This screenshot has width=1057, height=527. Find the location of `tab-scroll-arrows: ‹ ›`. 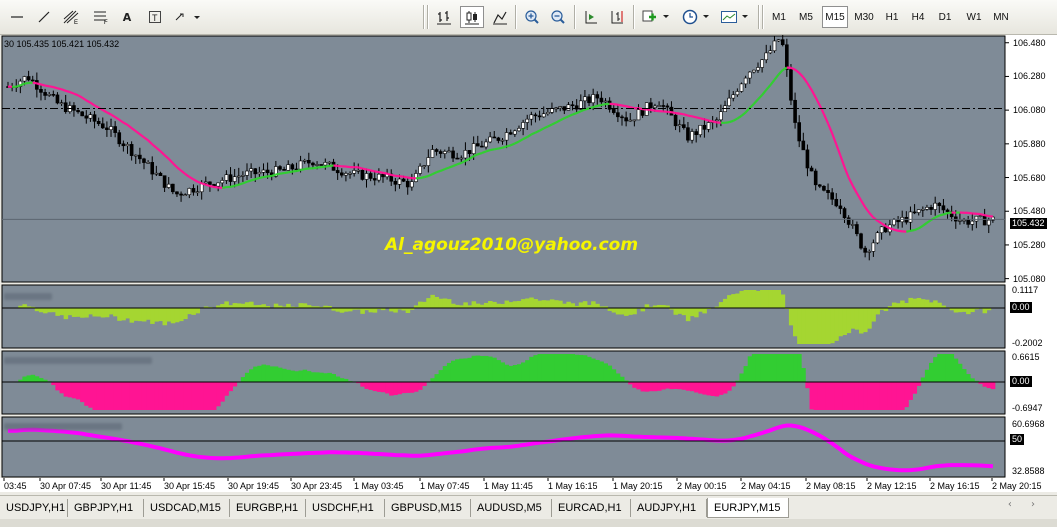

tab-scroll-arrows: ‹ › is located at coordinates (1025, 504).